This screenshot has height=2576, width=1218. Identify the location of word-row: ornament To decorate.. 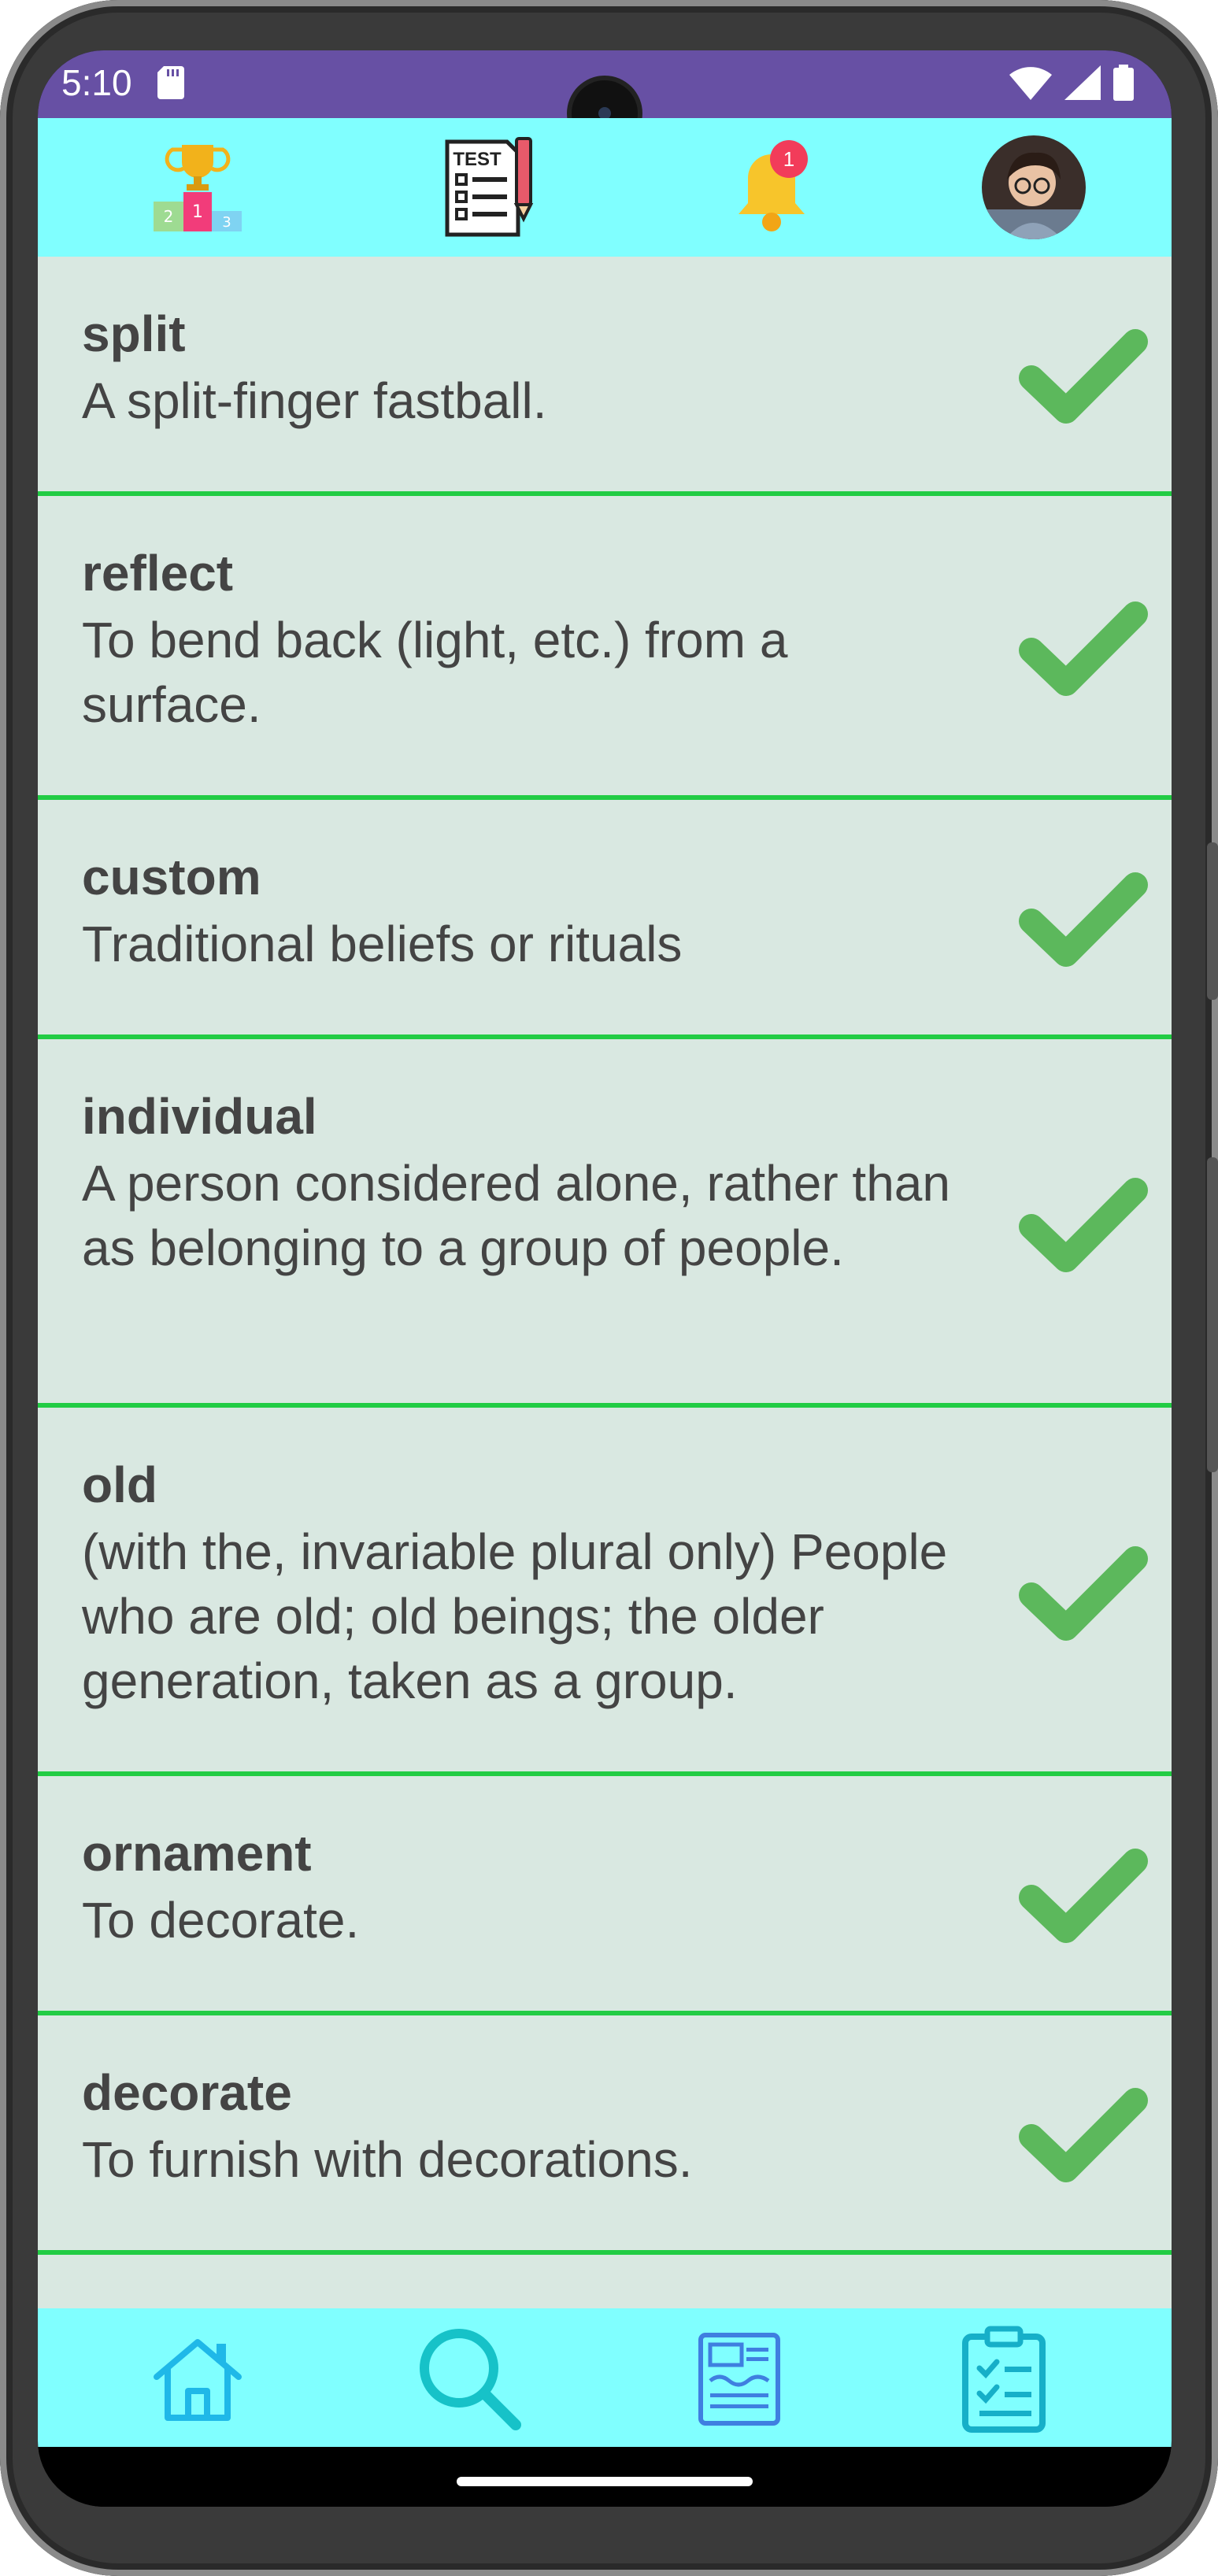
(605, 1895).